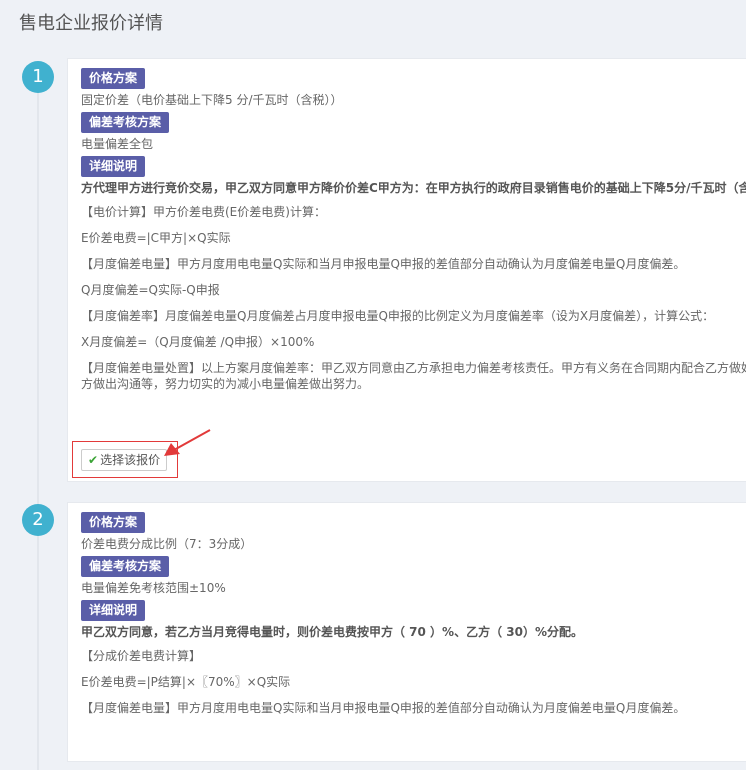 The image size is (746, 770). I want to click on price-plan-value: 价差电费分成比例（7：3分成）, so click(167, 544).